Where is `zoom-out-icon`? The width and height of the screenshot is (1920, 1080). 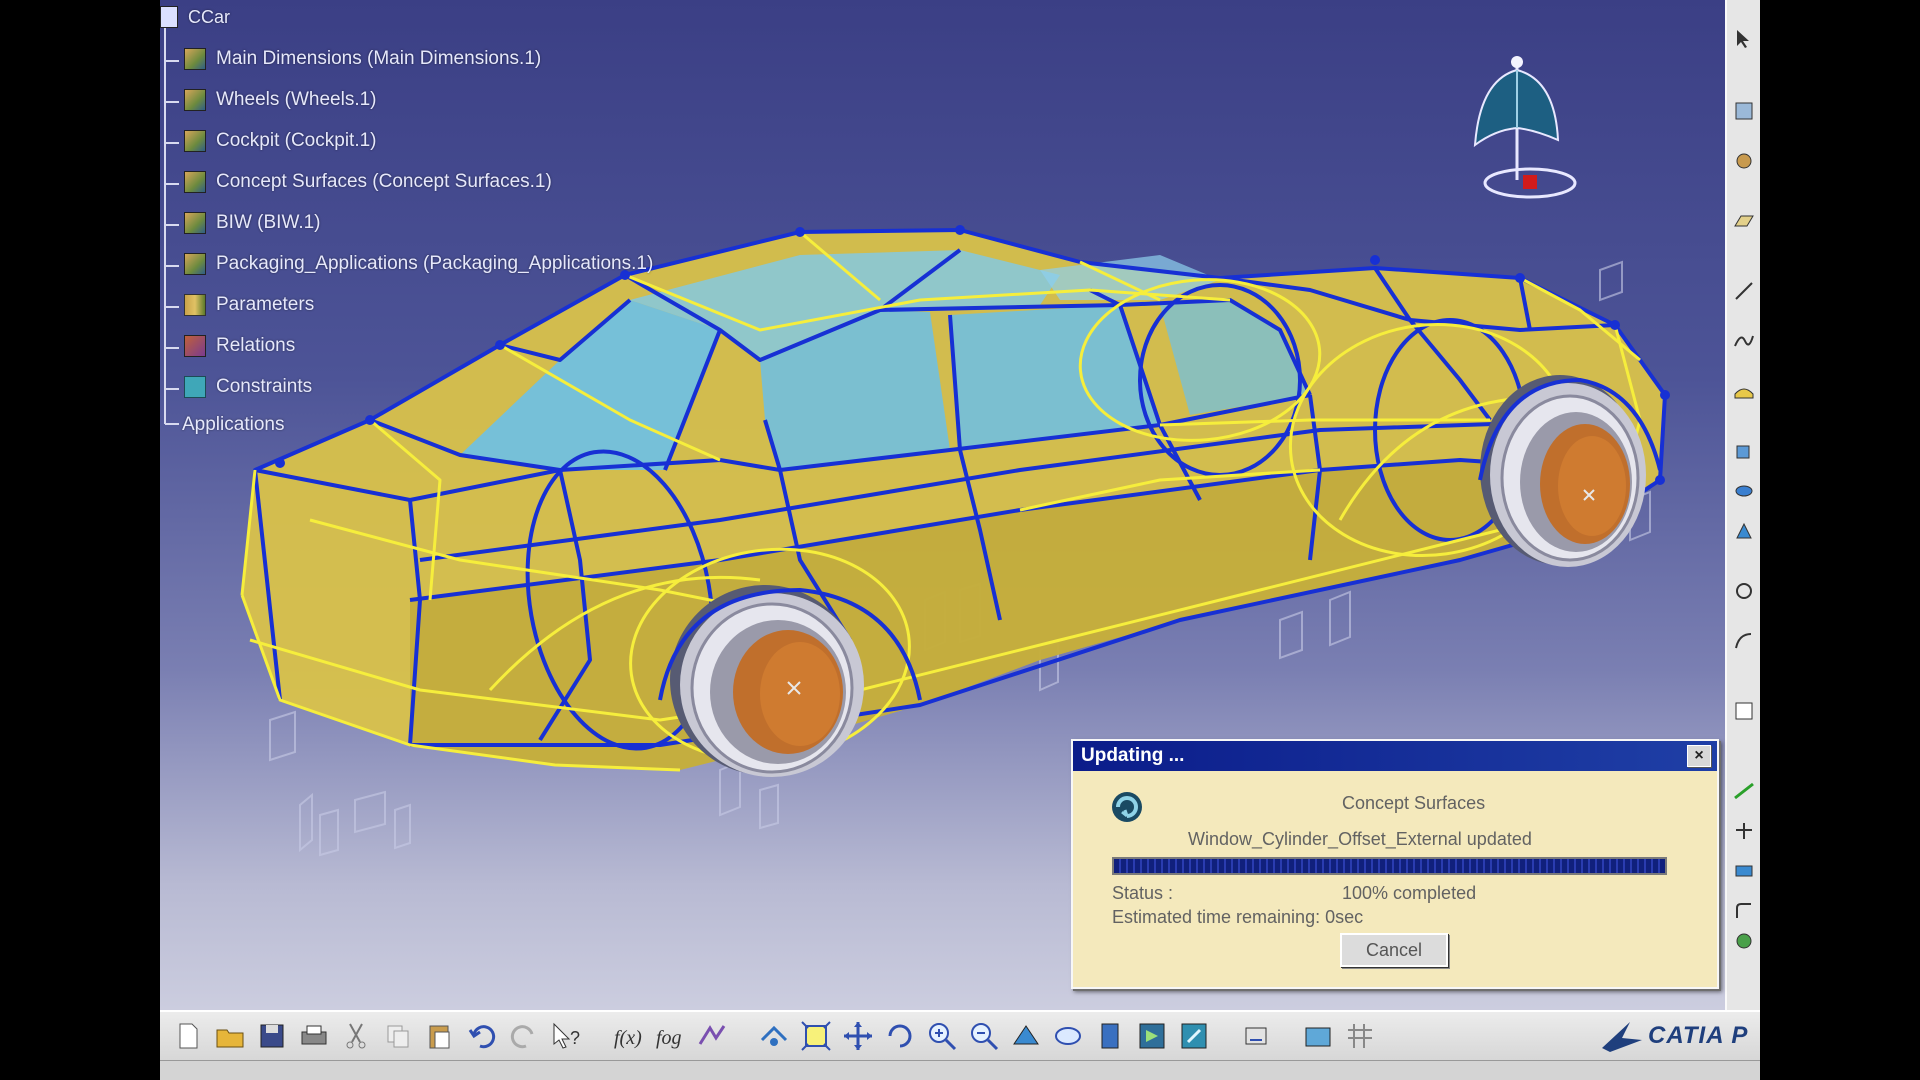
zoom-out-icon is located at coordinates (984, 1036).